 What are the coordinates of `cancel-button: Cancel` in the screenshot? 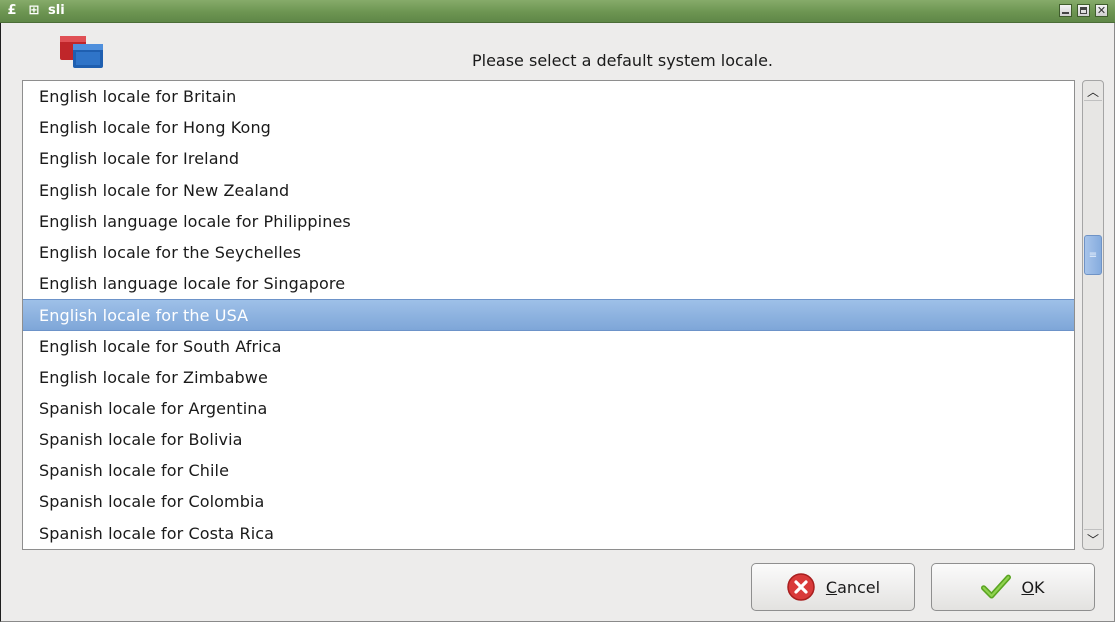 It's located at (833, 587).